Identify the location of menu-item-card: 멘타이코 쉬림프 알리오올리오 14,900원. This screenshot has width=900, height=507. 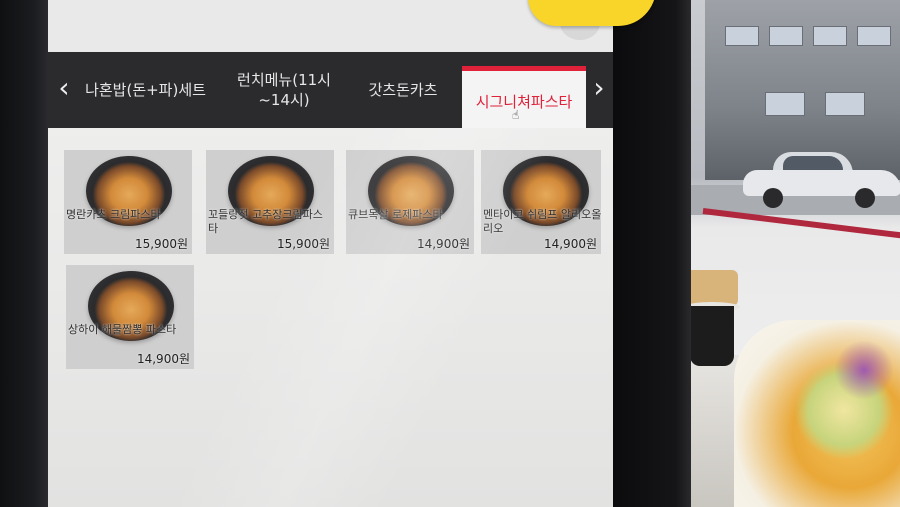
(541, 202).